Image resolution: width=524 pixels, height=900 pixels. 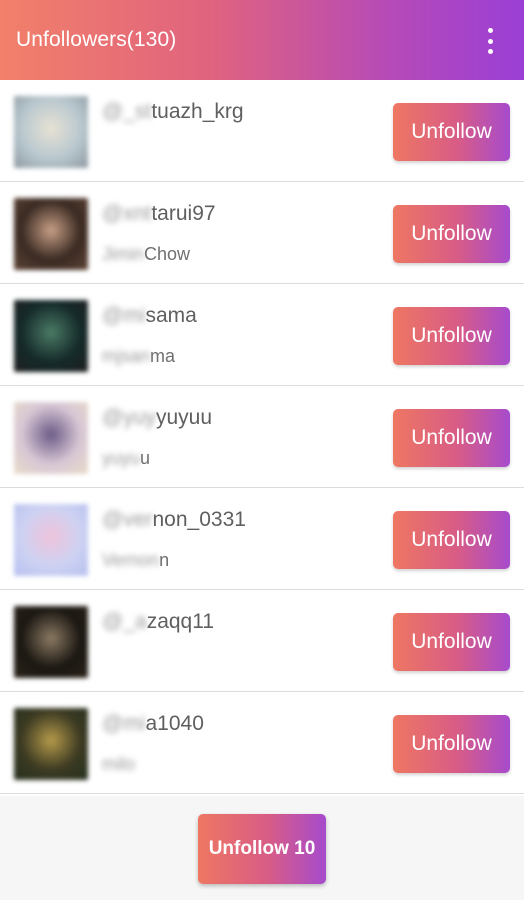 What do you see at coordinates (159, 213) in the screenshot?
I see `username: @xnttarui97` at bounding box center [159, 213].